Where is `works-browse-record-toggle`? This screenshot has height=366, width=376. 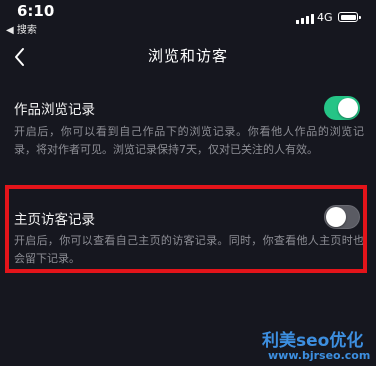 works-browse-record-toggle is located at coordinates (342, 108).